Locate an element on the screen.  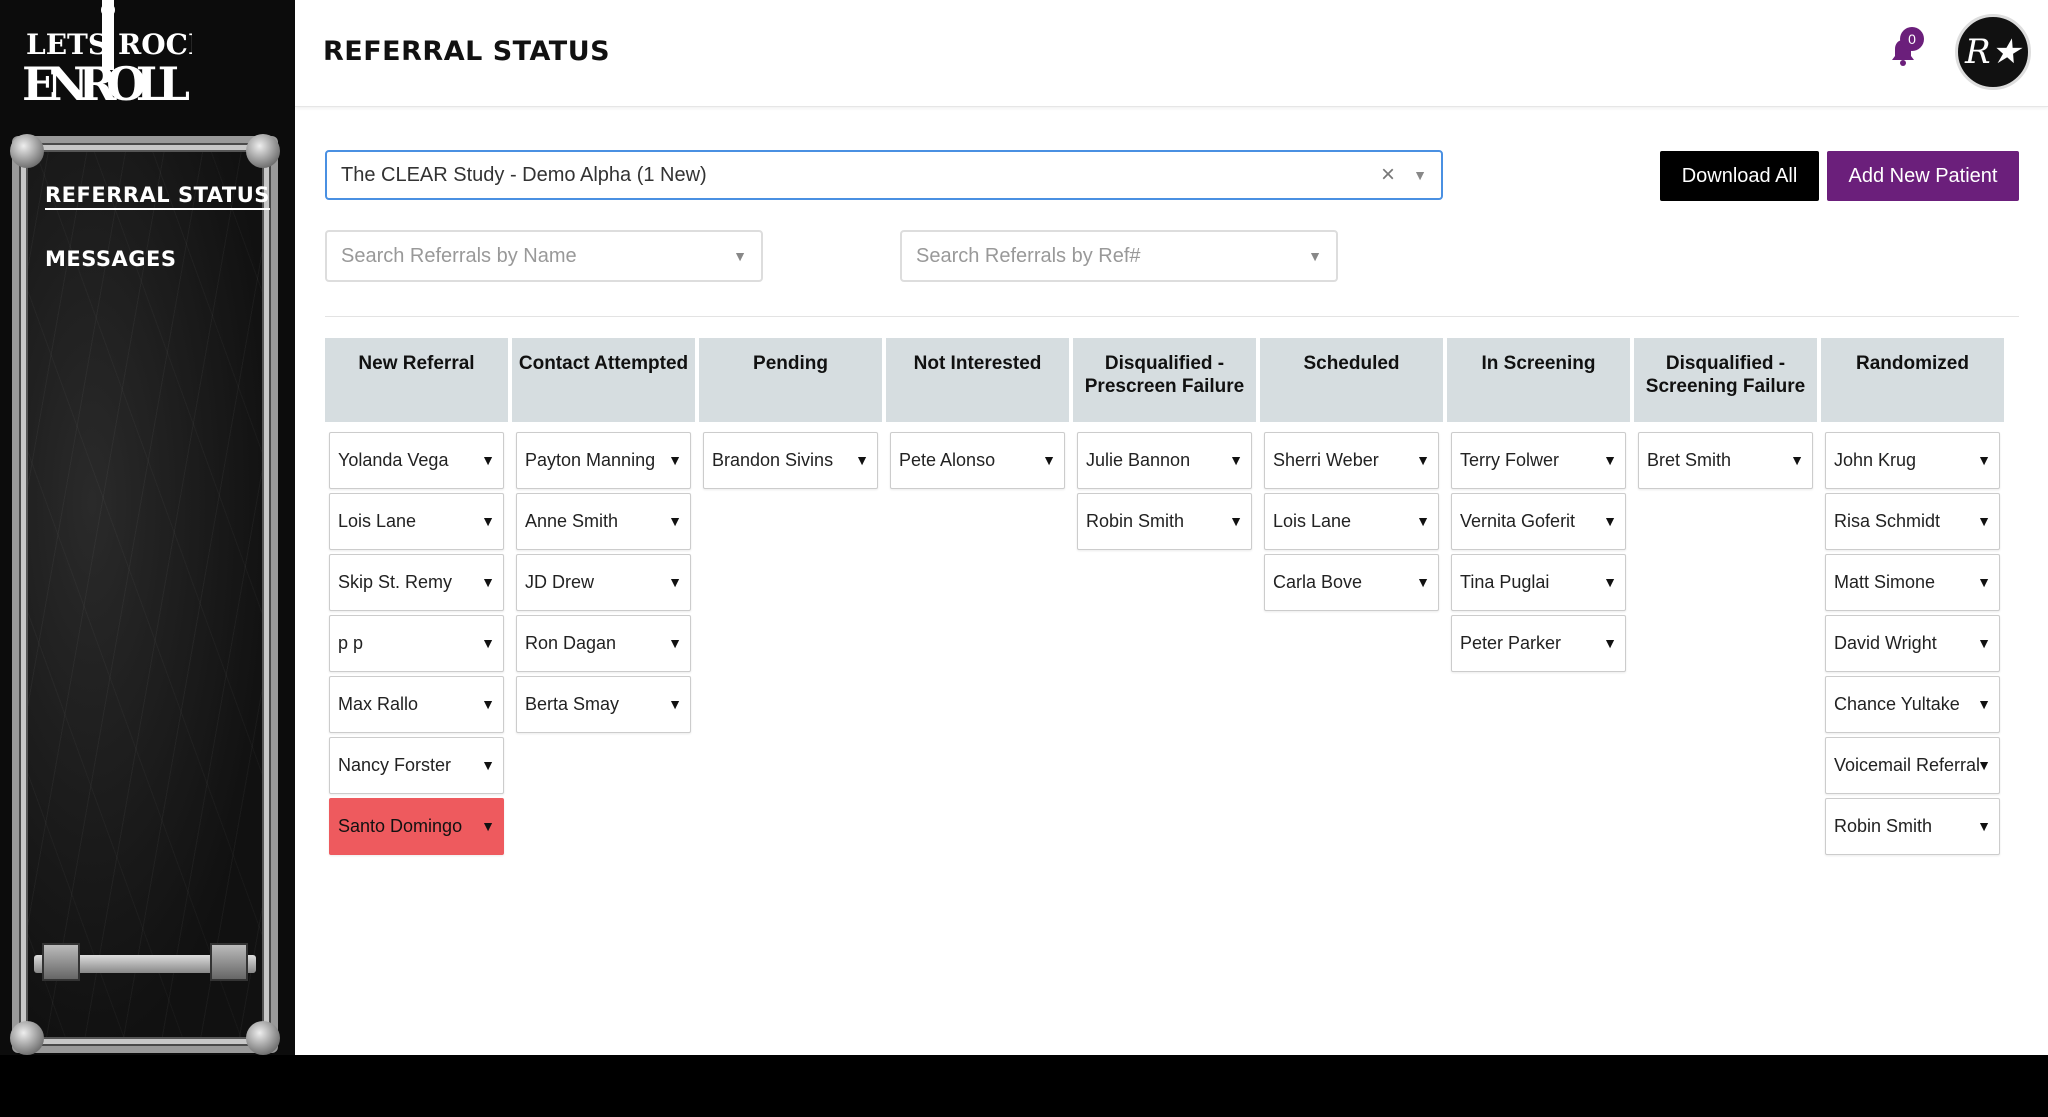
column-header: Disqualified - Screening Failure is located at coordinates (1725, 380).